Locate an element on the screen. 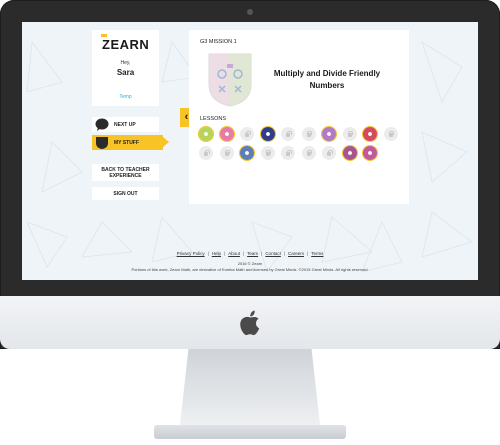  camera-dot is located at coordinates (250, 12).